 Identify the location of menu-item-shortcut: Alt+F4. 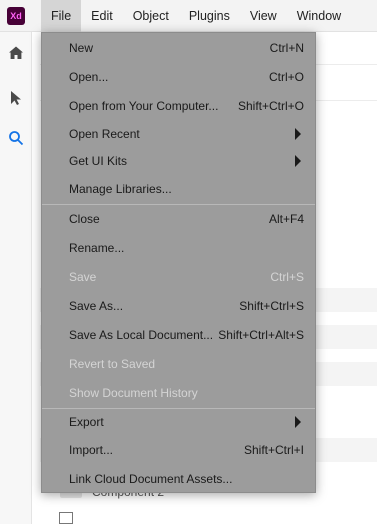
(286, 218).